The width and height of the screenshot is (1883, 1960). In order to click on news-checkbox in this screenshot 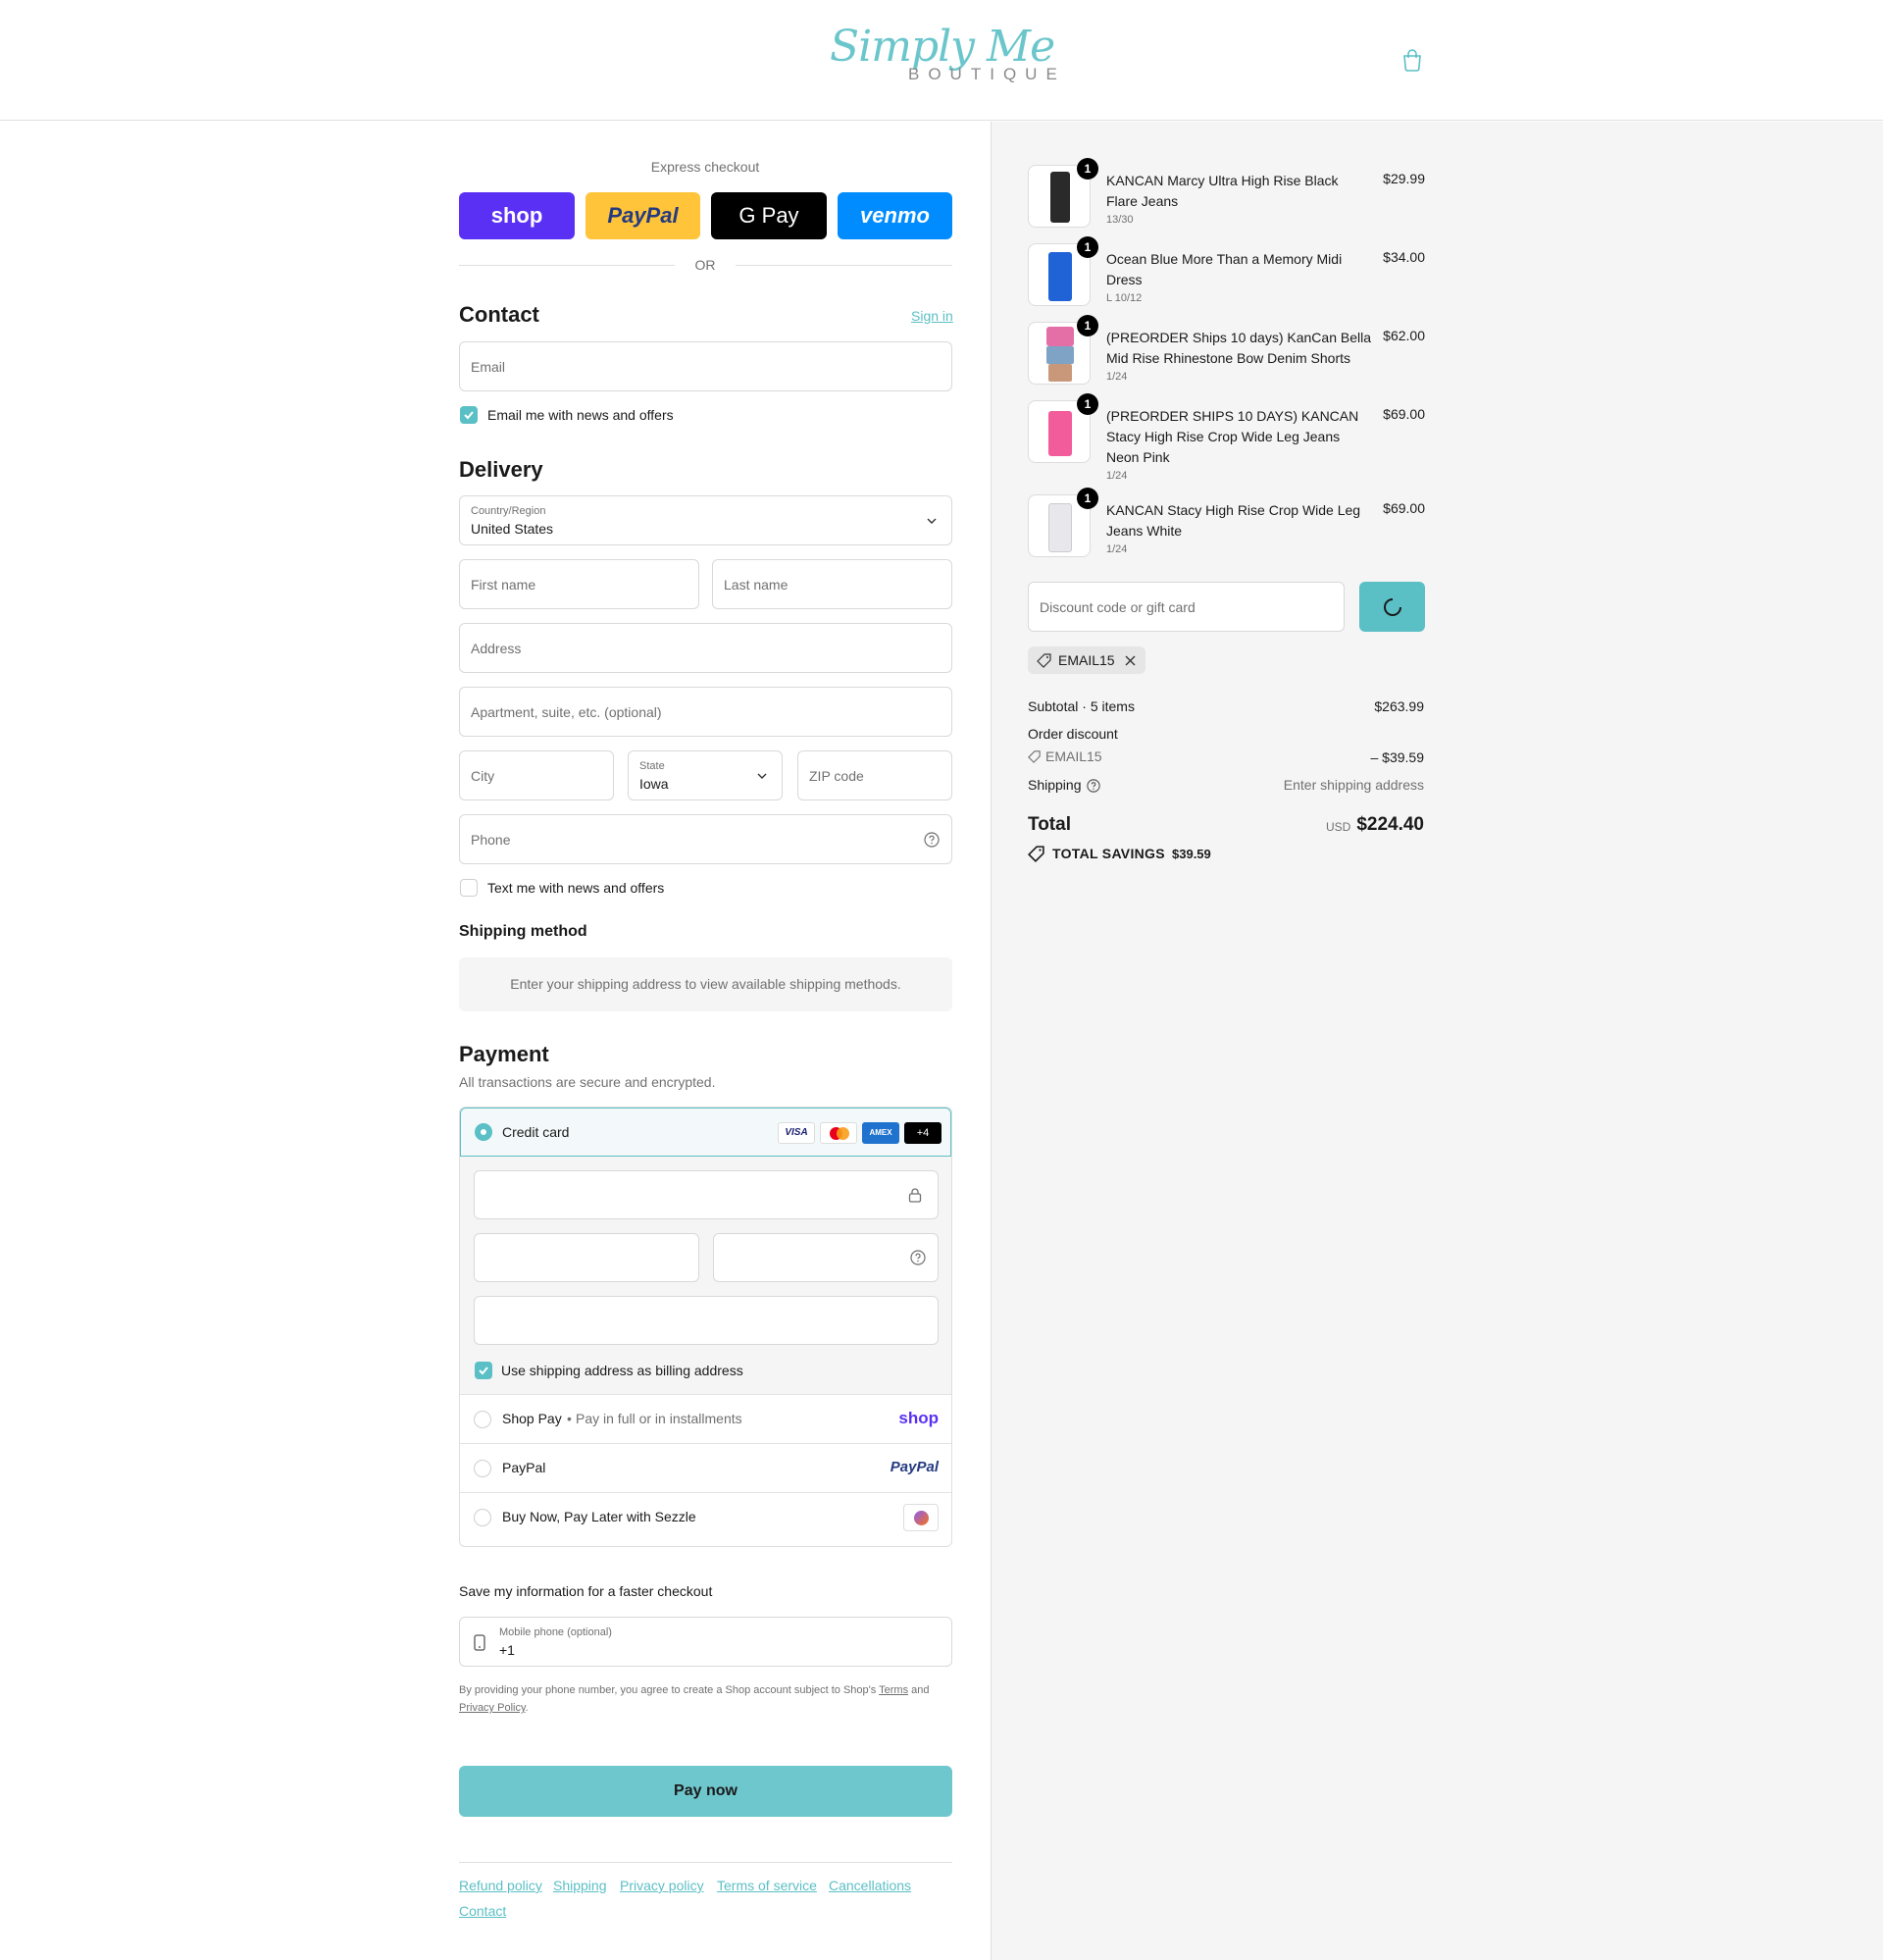, I will do `click(469, 415)`.